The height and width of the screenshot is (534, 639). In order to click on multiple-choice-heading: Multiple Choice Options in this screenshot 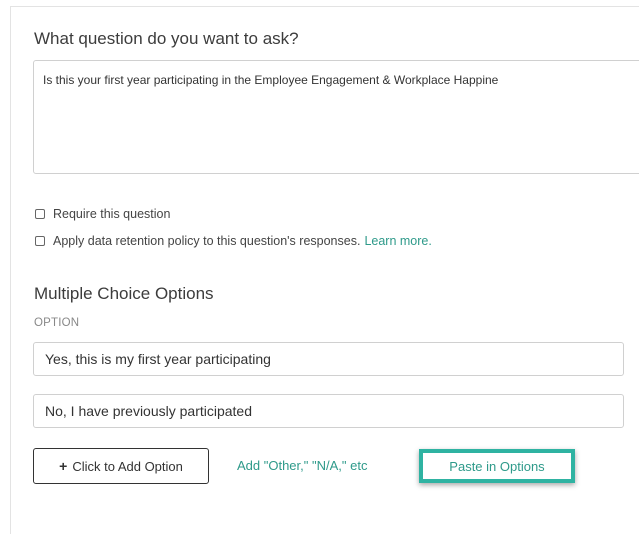, I will do `click(124, 293)`.